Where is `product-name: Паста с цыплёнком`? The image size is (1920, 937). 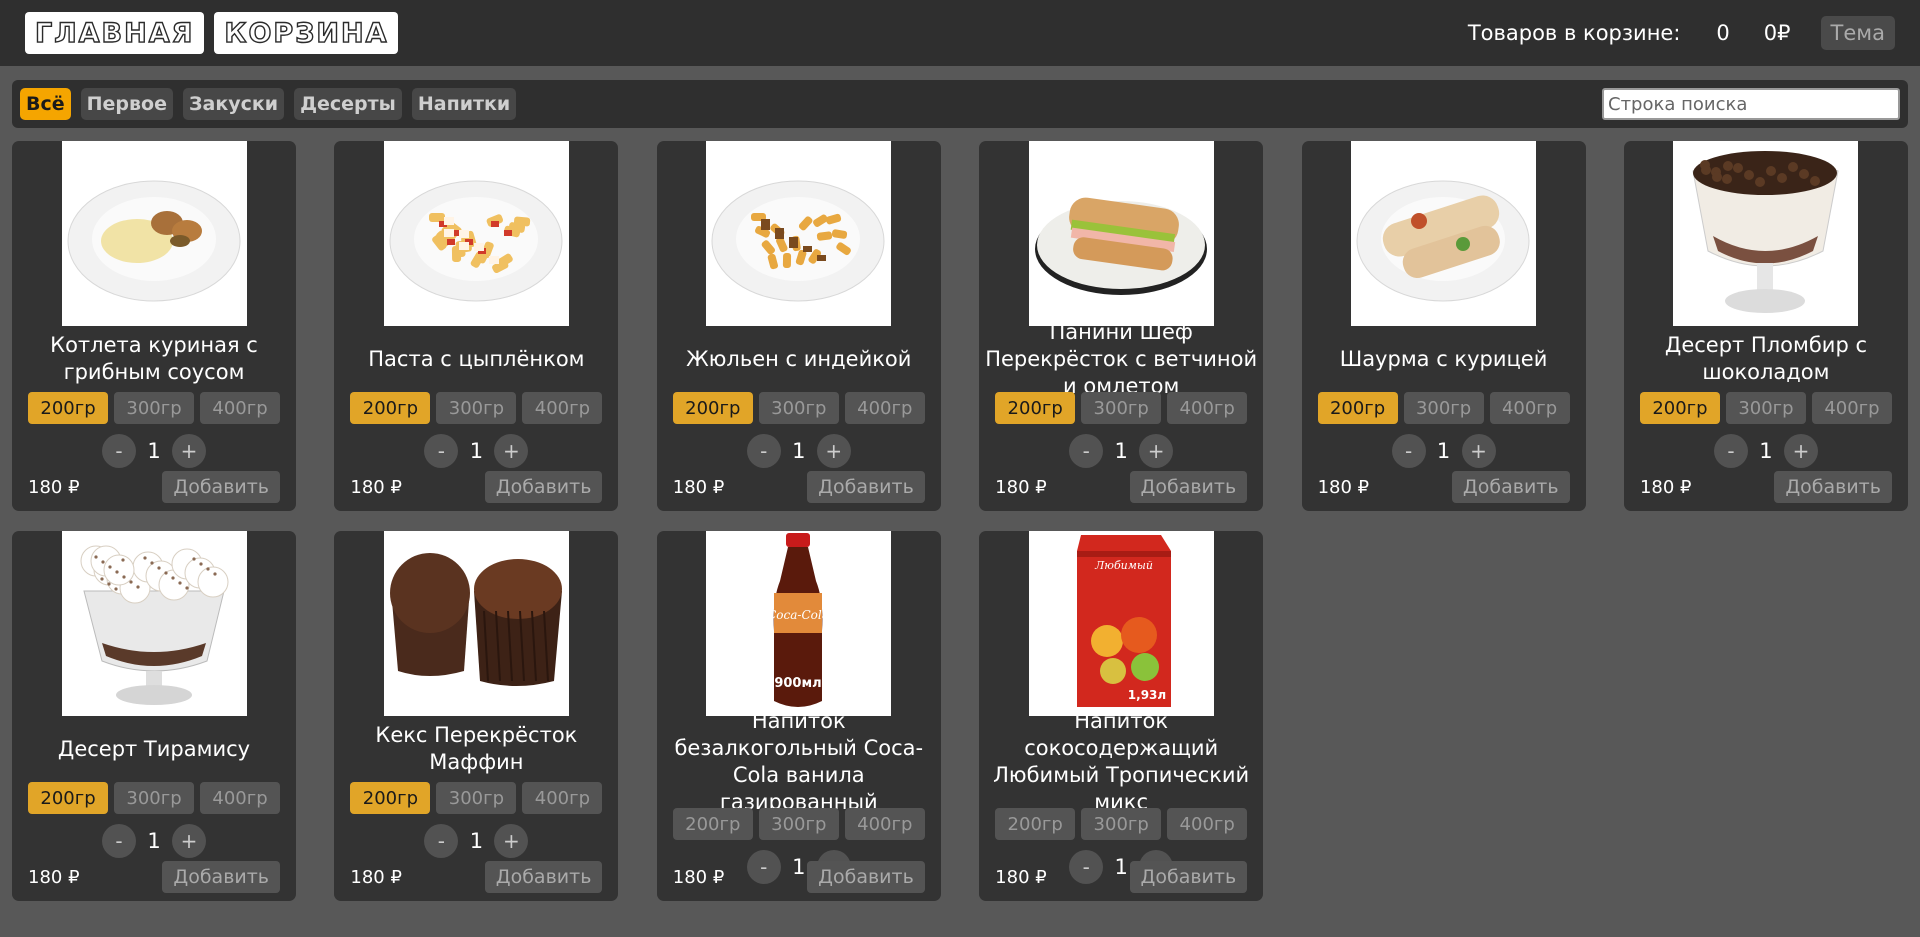
product-name: Паста с цыплёнком is located at coordinates (476, 358).